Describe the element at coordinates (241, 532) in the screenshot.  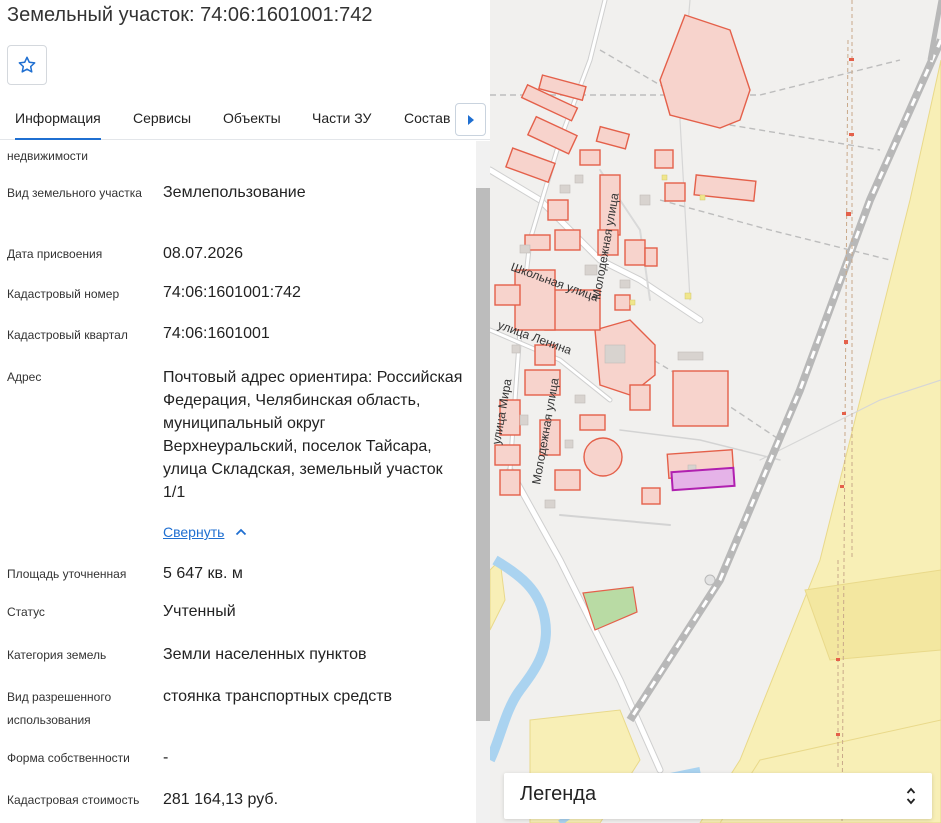
I see `chevron-up-icon` at that location.